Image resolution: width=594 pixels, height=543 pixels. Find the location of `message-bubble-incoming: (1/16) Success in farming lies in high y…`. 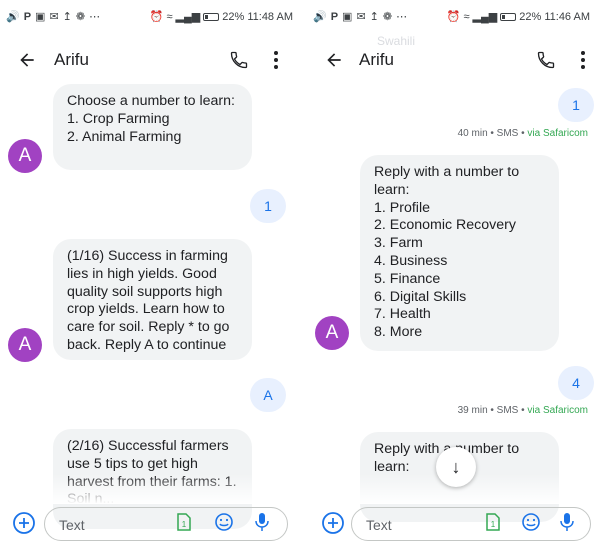

message-bubble-incoming: (1/16) Success in farming lies in high y… is located at coordinates (152, 299).